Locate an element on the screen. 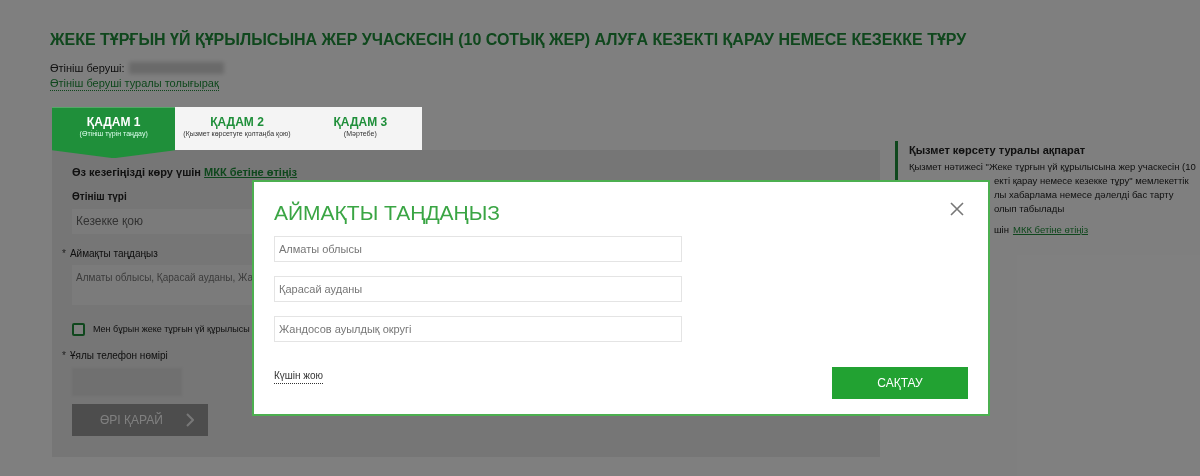 This screenshot has width=1200, height=476. cancel-link: Күшін жою is located at coordinates (299, 377).